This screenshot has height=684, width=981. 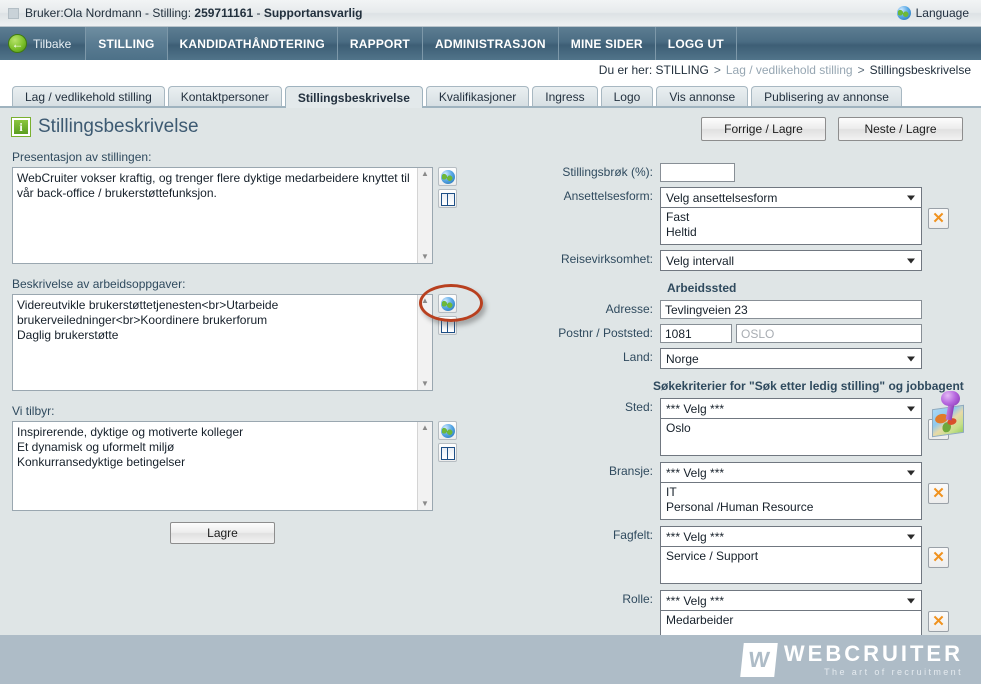 What do you see at coordinates (791, 260) in the screenshot?
I see `reisevirksomhet-select: Velg intervall` at bounding box center [791, 260].